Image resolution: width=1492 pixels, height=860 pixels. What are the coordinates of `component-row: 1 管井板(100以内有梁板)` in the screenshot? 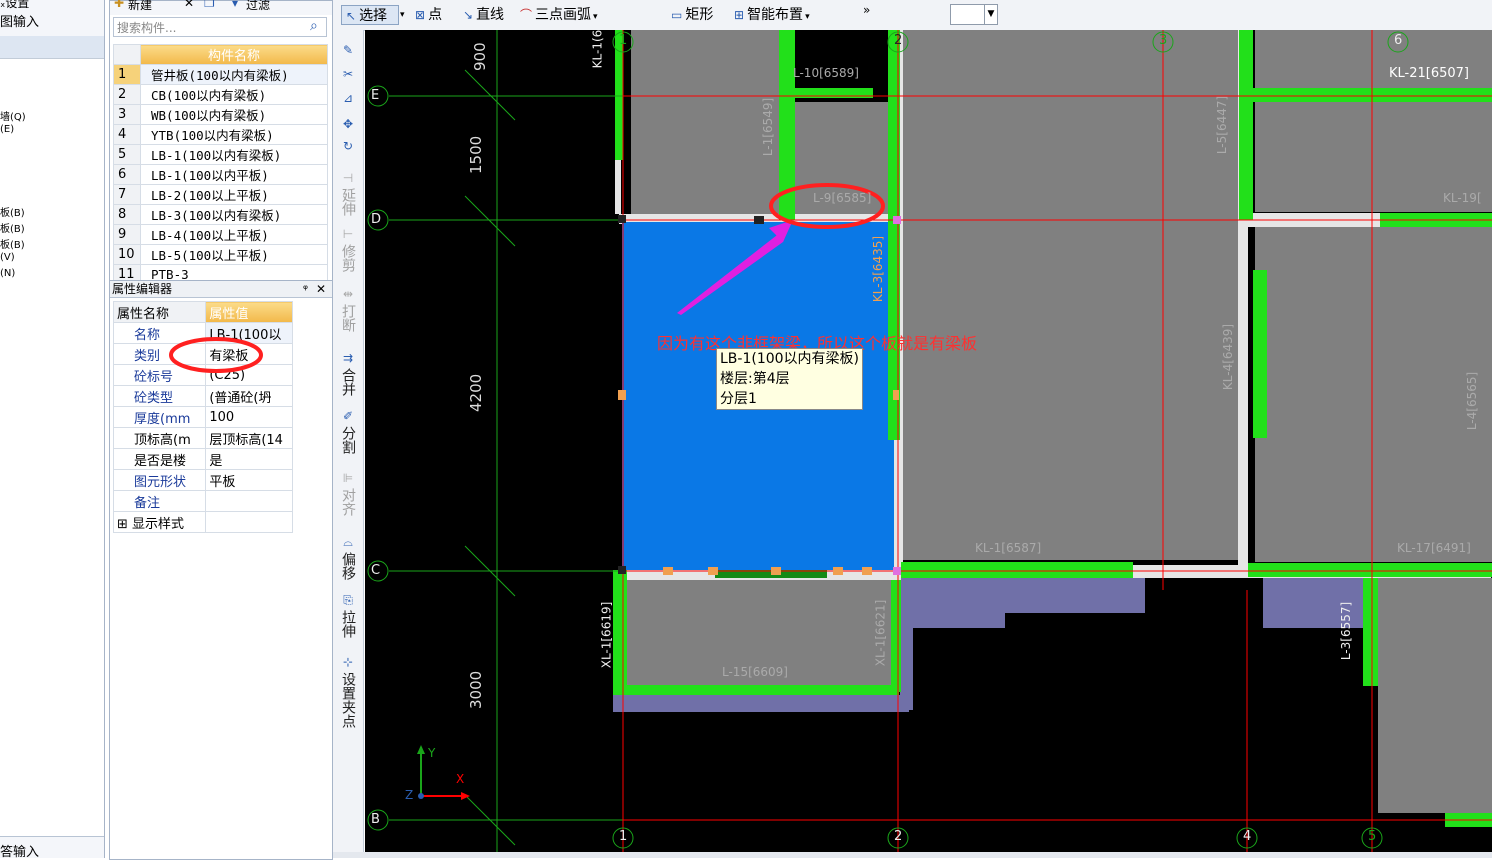 It's located at (220, 74).